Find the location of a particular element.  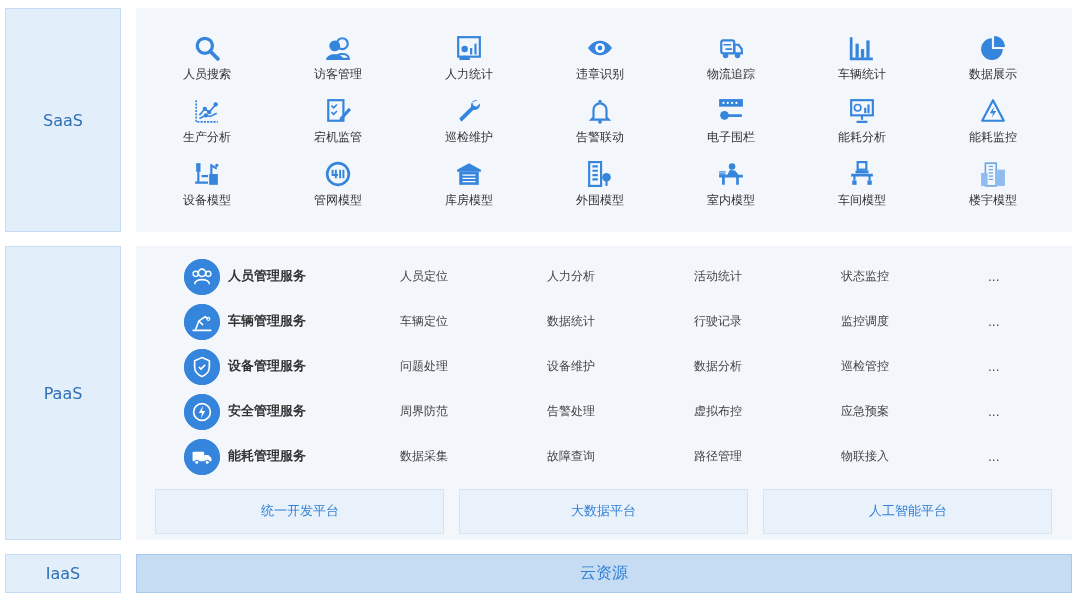

app-label: 物流追踪 is located at coordinates (730, 74).